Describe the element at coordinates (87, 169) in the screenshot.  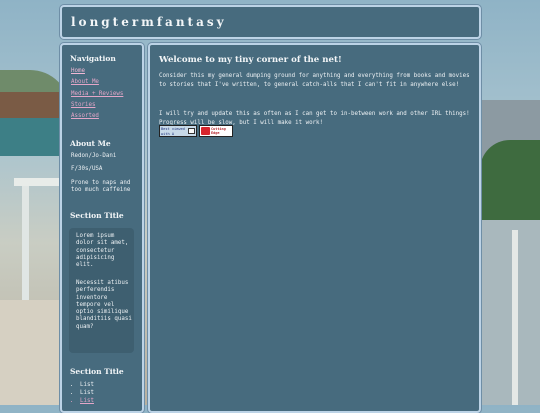
I see `about-info: F/30s/USA` at that location.